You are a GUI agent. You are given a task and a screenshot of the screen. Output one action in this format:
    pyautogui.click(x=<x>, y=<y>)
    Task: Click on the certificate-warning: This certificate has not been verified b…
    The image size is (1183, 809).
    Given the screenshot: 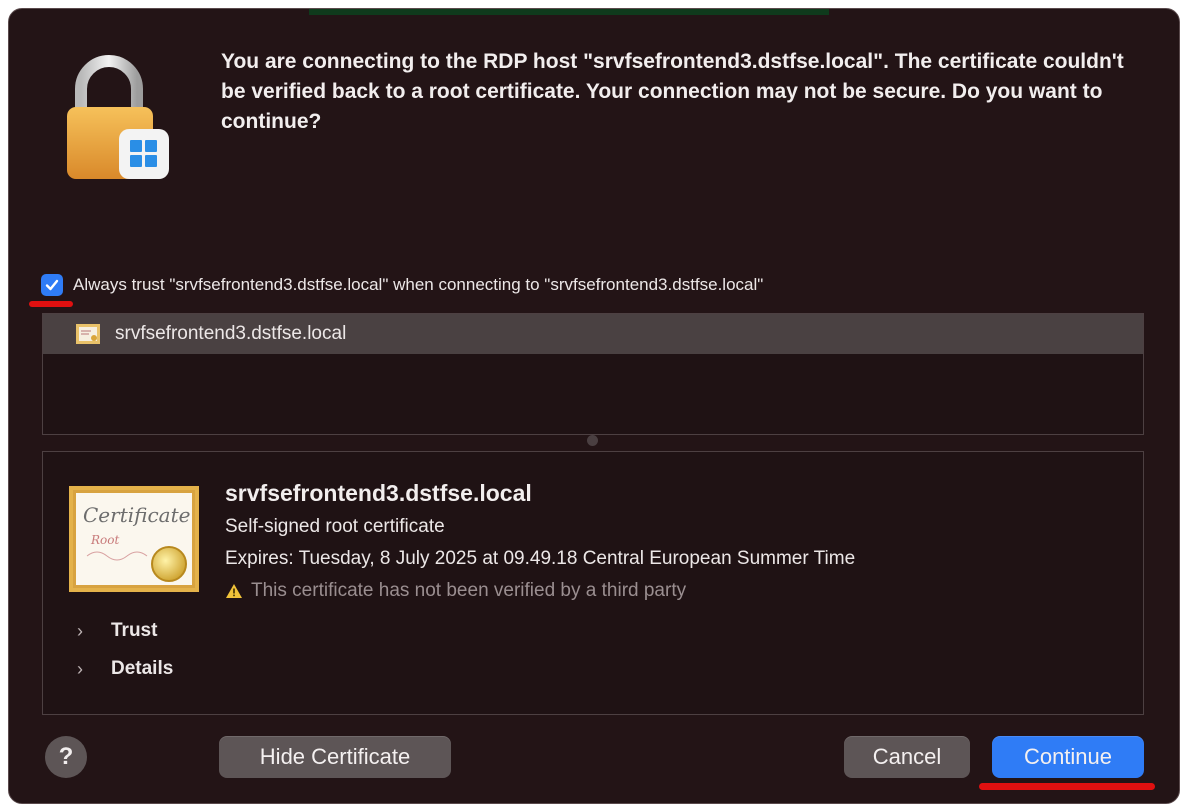 What is the action you would take?
    pyautogui.click(x=455, y=591)
    